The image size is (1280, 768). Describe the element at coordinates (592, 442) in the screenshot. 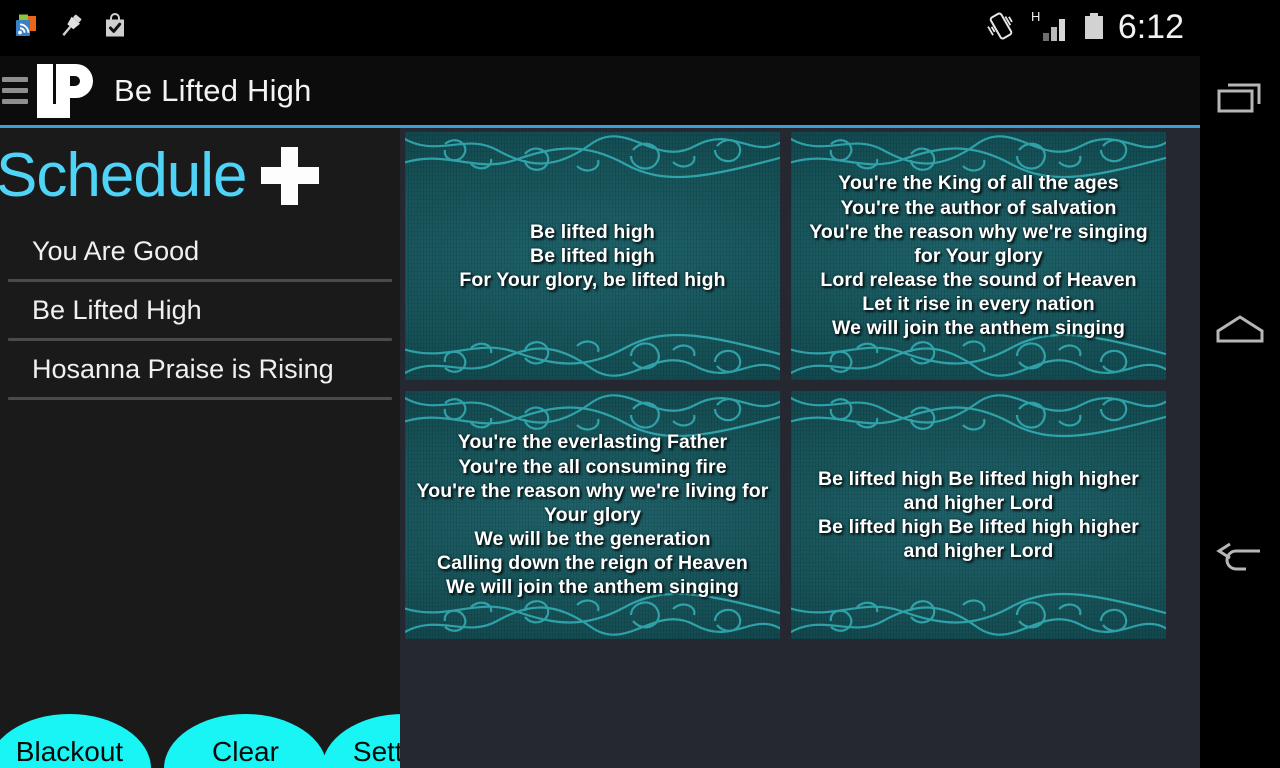

I see `slide-line: You're the everlasting Father` at that location.